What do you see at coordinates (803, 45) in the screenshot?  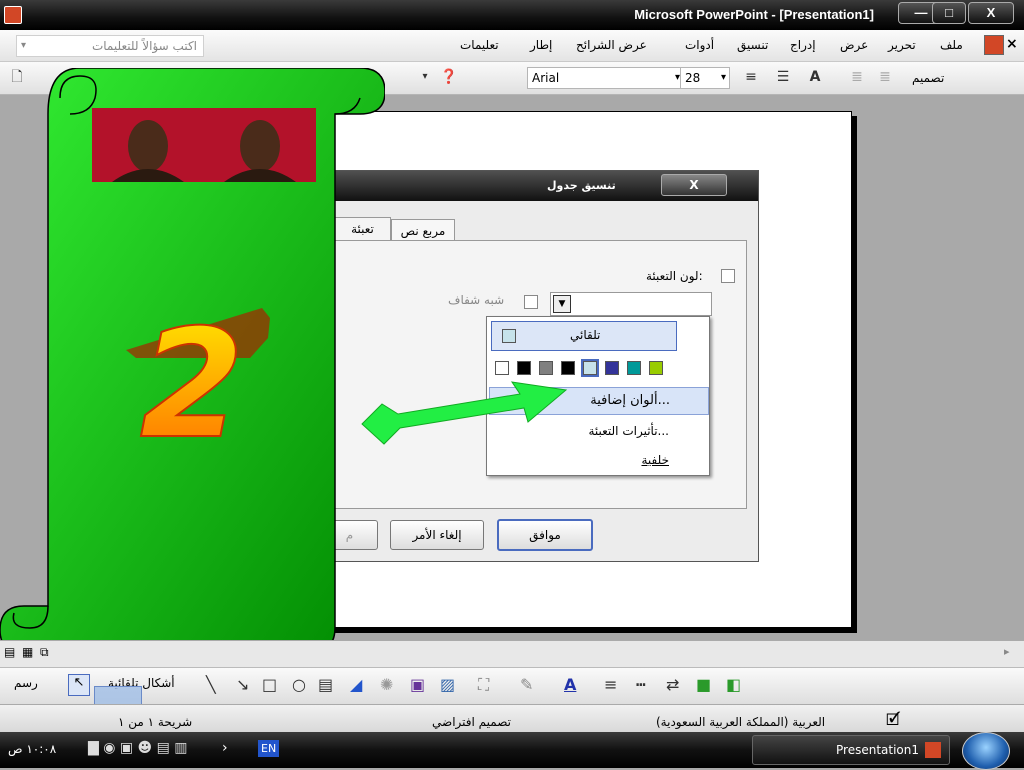 I see `menu-insert: إدراج` at bounding box center [803, 45].